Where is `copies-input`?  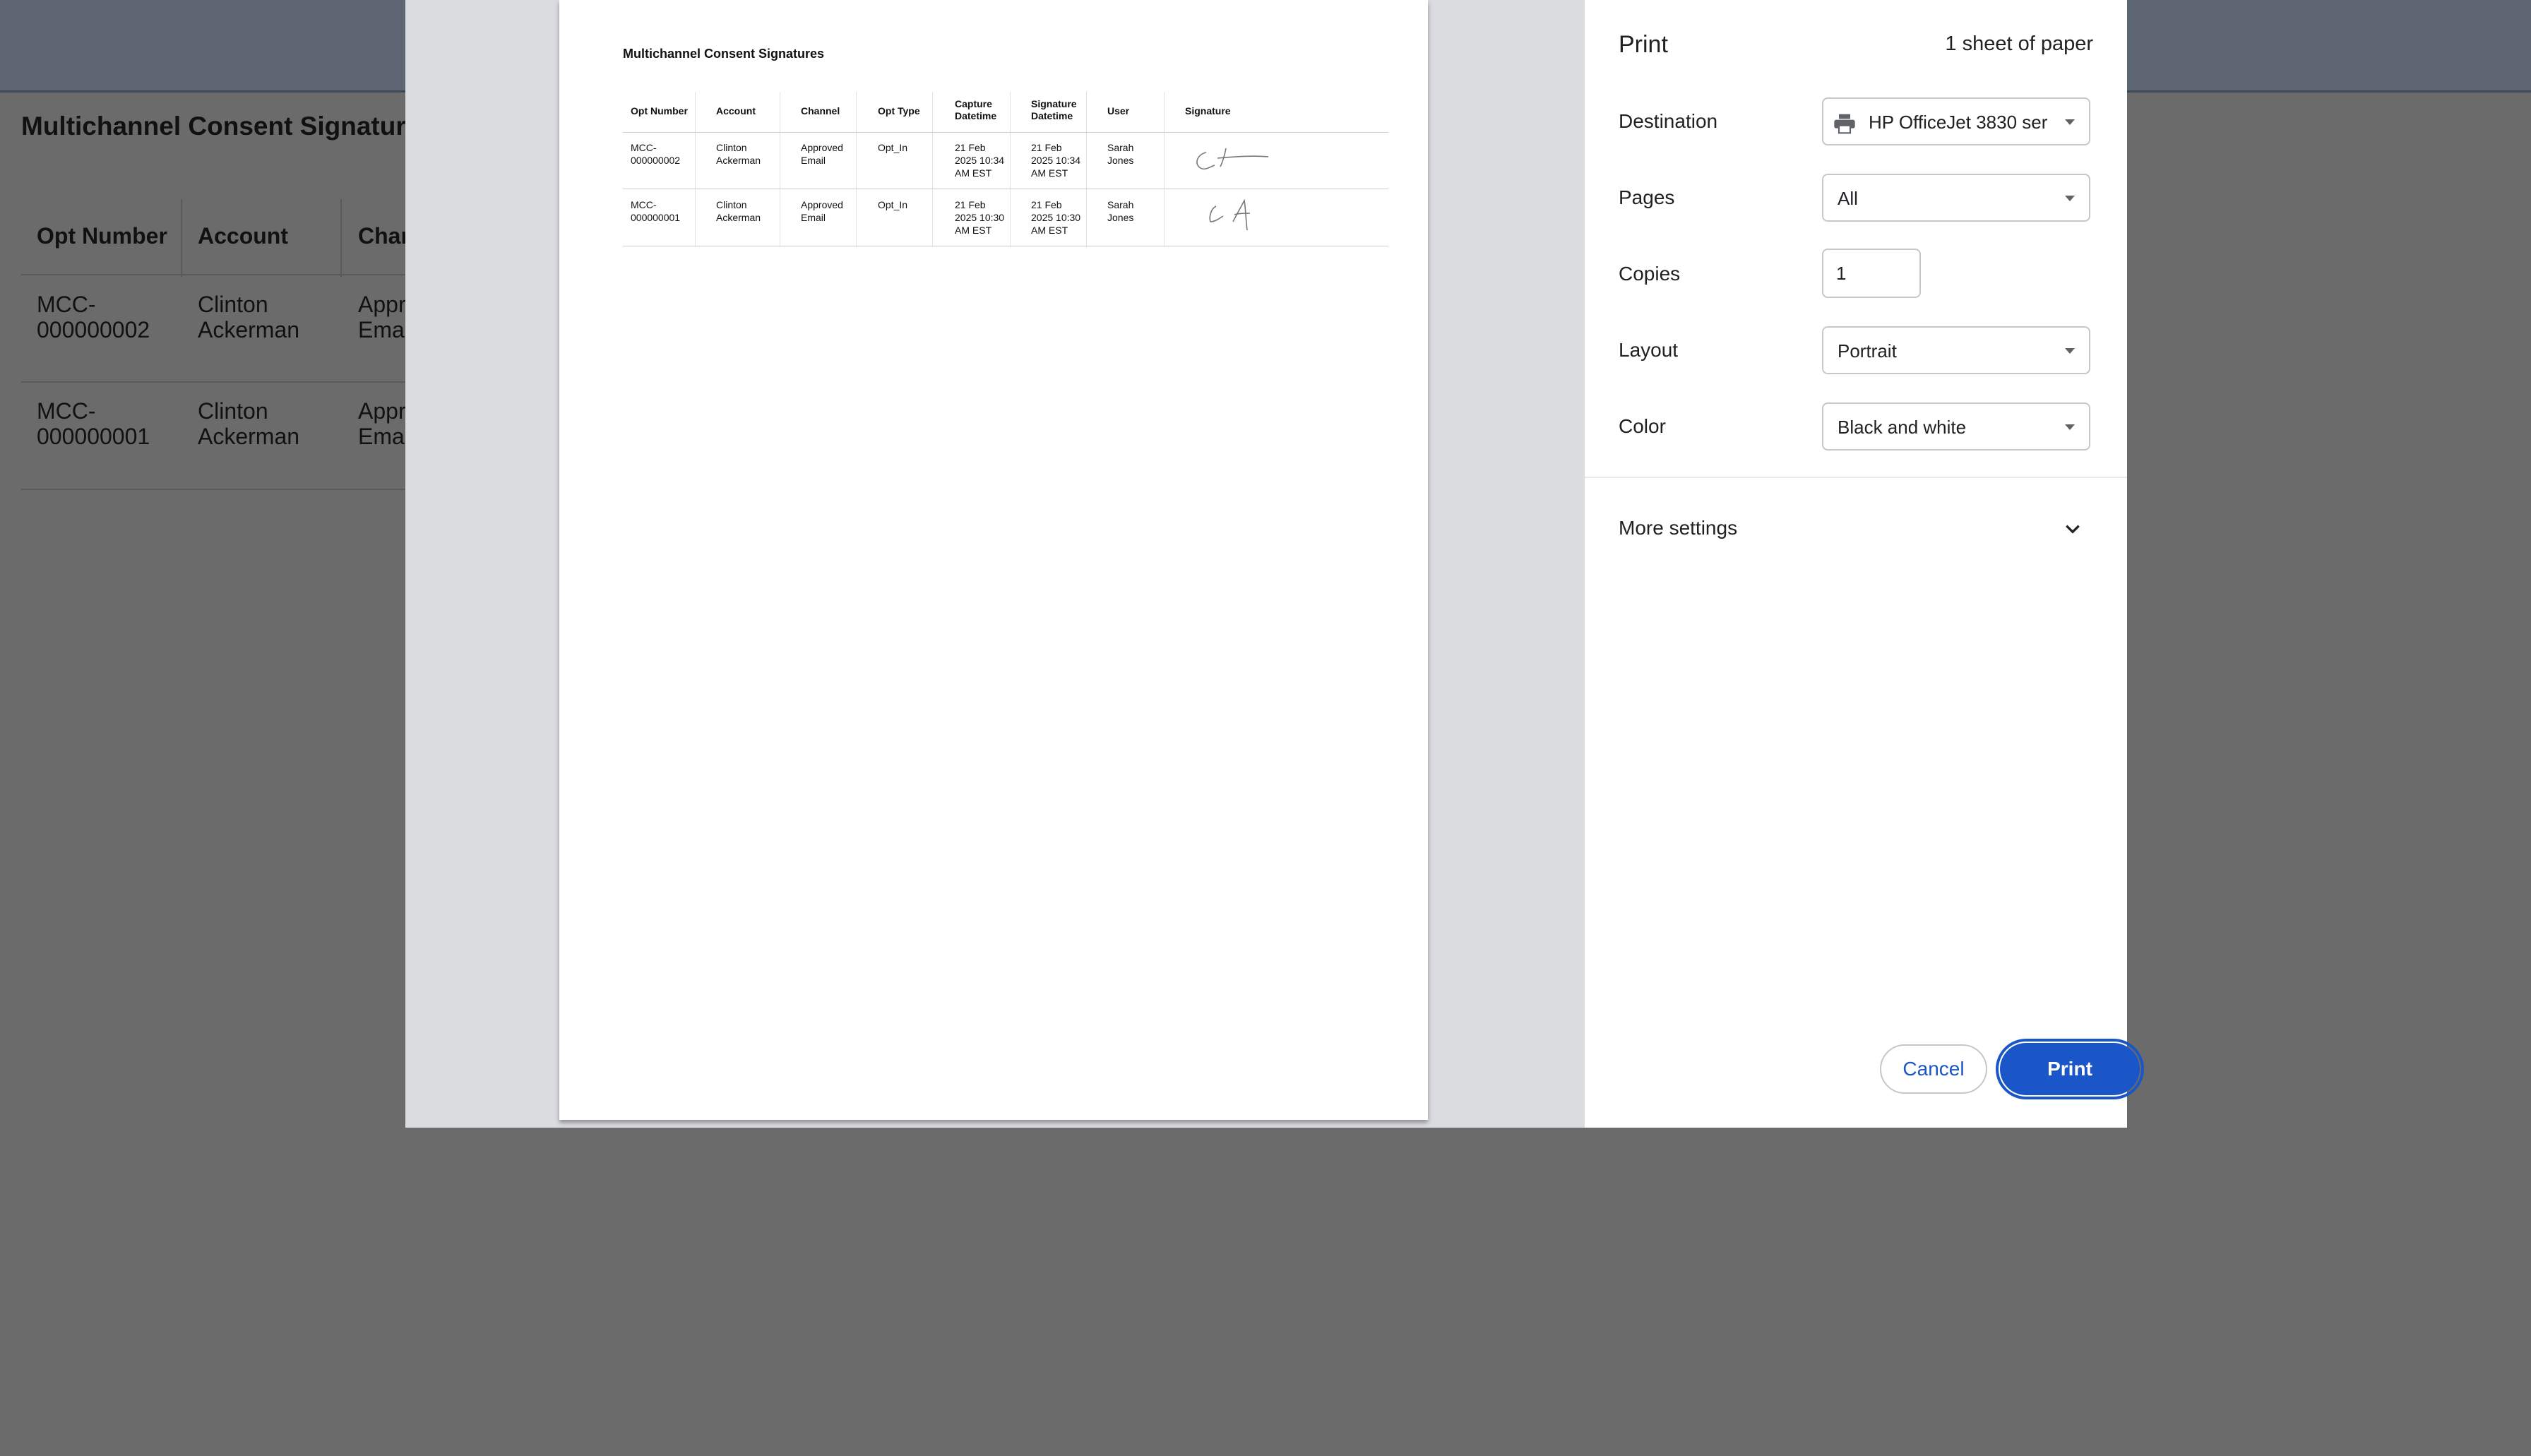 copies-input is located at coordinates (1871, 273).